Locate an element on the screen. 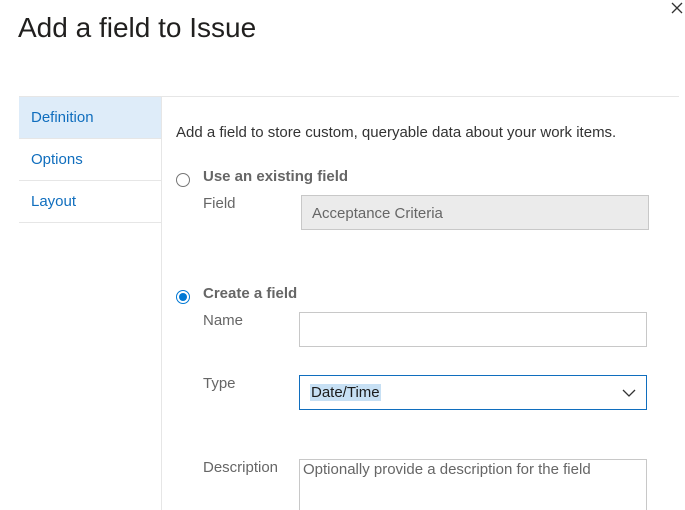  type-label: Type is located at coordinates (219, 383).